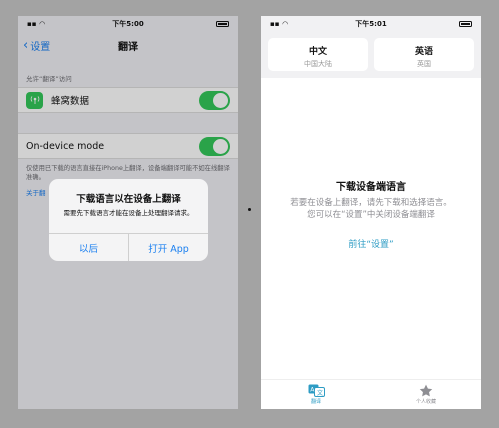 This screenshot has height=428, width=499. What do you see at coordinates (275, 24) in the screenshot?
I see `signal-icon: ▪▪` at bounding box center [275, 24].